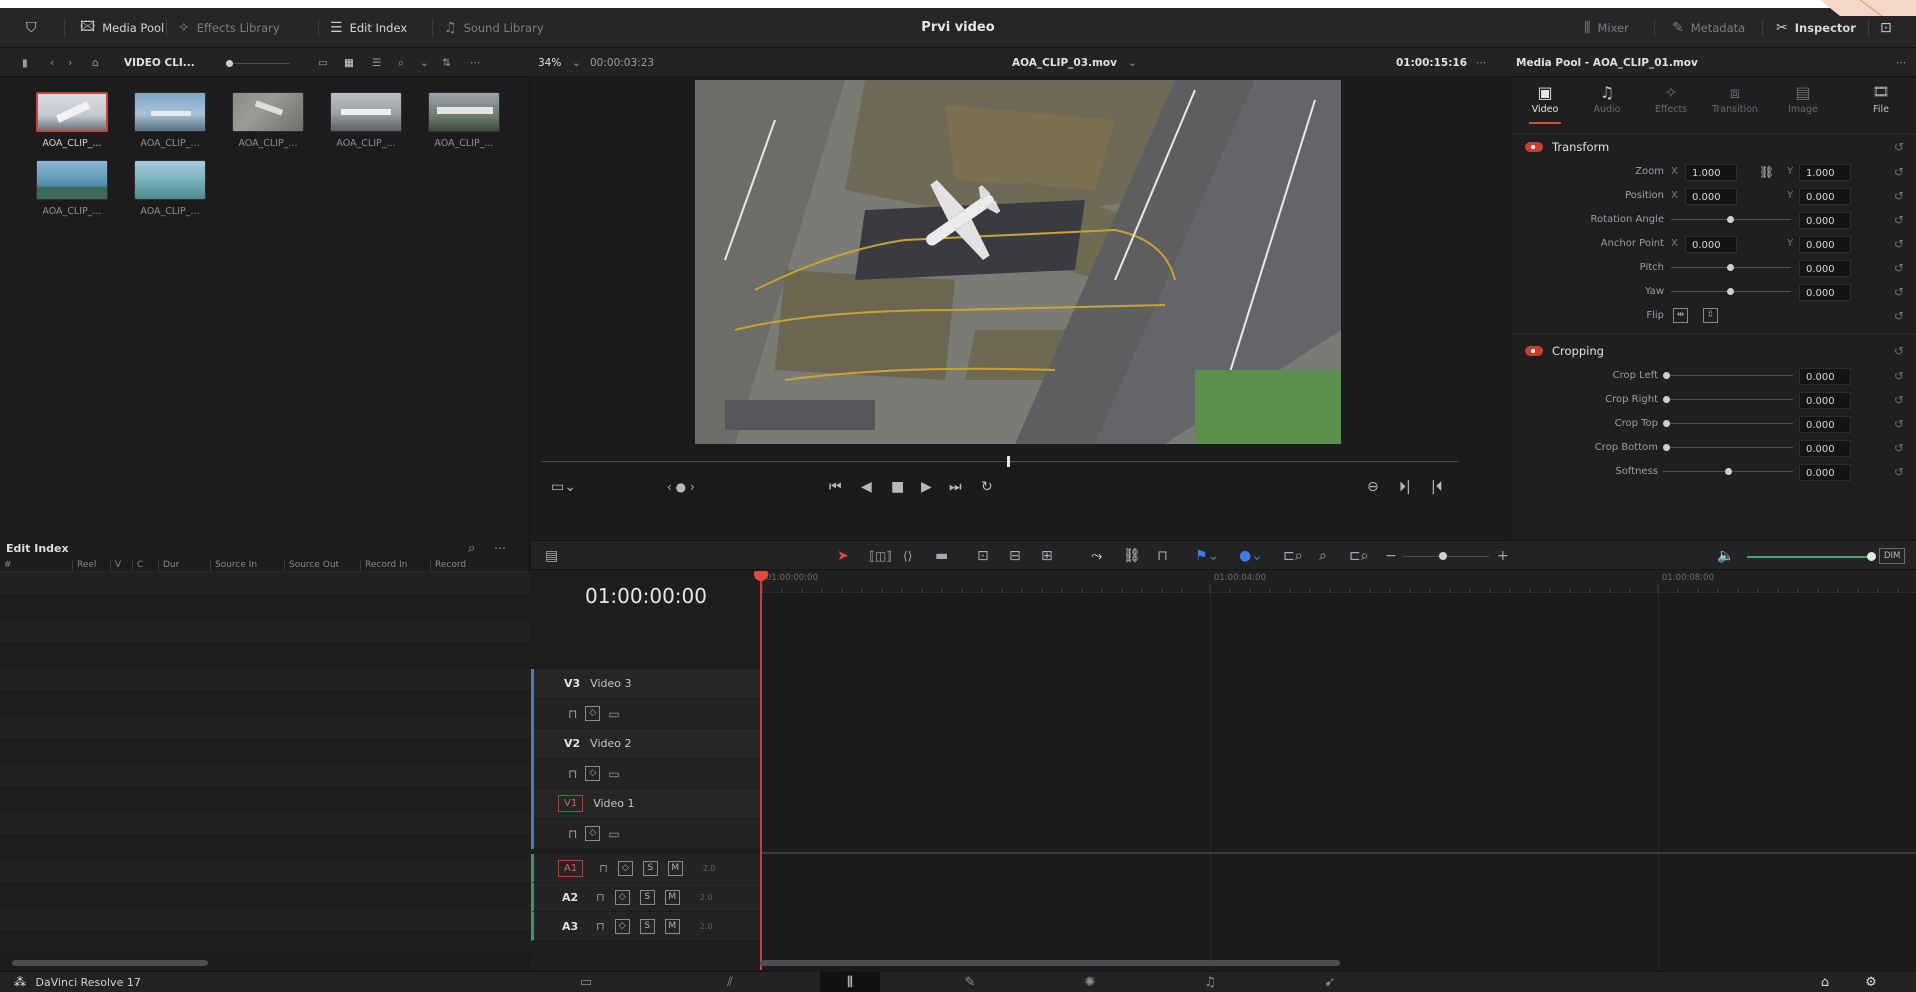  What do you see at coordinates (551, 556) in the screenshot?
I see `timeline-view-options-icon: ▤` at bounding box center [551, 556].